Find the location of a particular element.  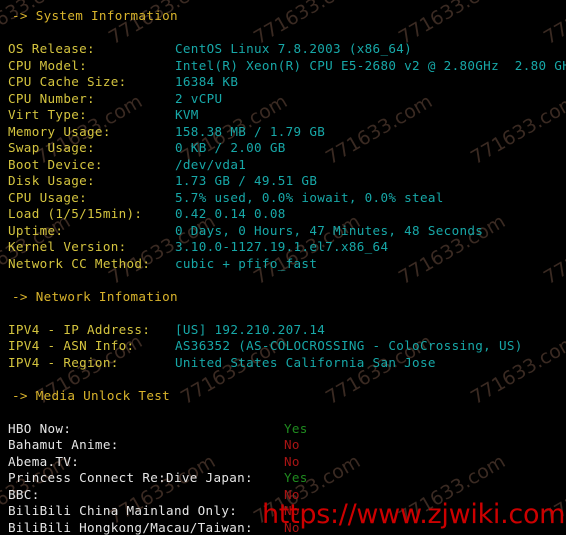

info-row-label: BiliBili Hongkong/Macau/Taiwan: is located at coordinates (130, 527).